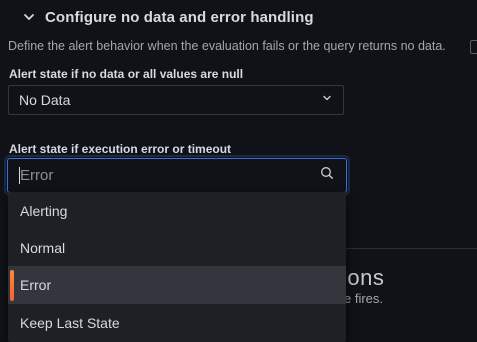 The height and width of the screenshot is (342, 477). What do you see at coordinates (12, 285) in the screenshot?
I see `selected-indicator` at bounding box center [12, 285].